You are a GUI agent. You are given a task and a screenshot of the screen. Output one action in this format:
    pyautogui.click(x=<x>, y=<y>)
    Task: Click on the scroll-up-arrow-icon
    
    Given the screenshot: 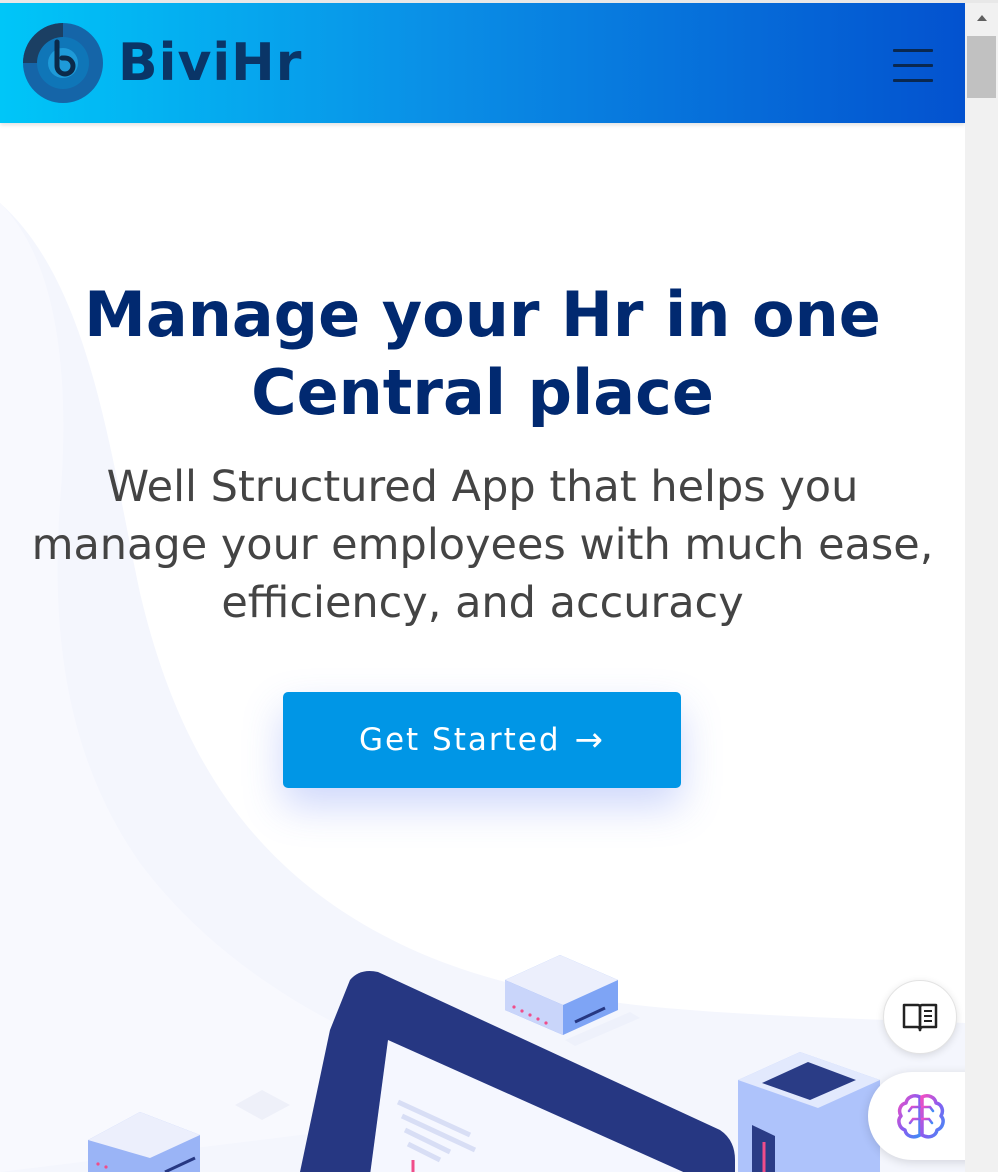 What is the action you would take?
    pyautogui.click(x=981, y=18)
    